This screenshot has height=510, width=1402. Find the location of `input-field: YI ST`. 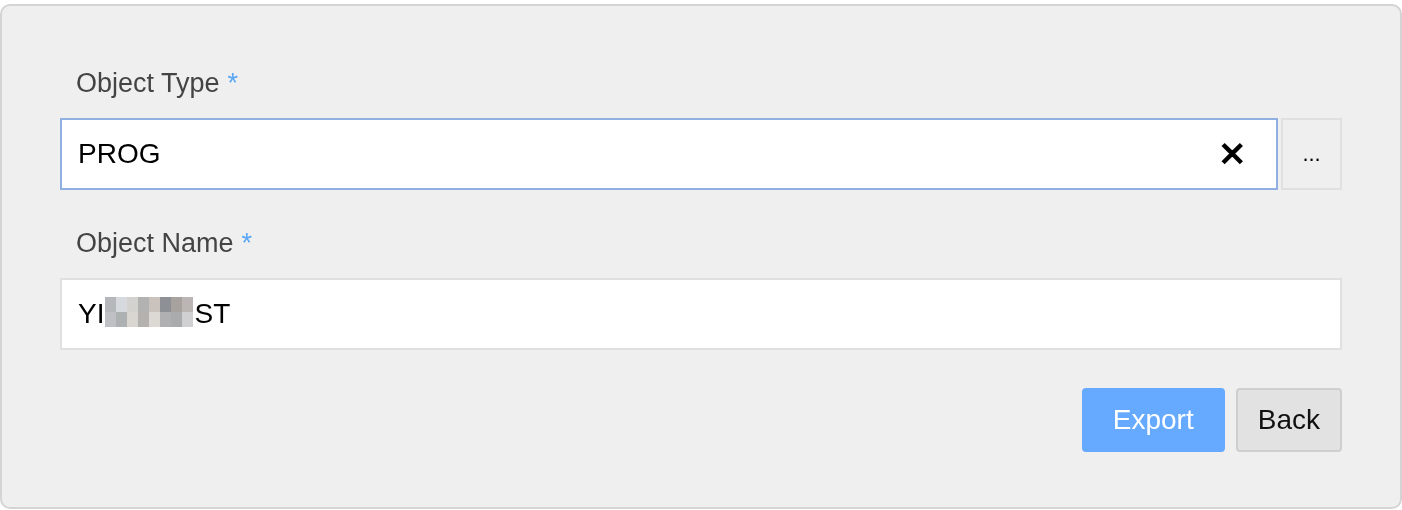

input-field: YI ST is located at coordinates (701, 314).